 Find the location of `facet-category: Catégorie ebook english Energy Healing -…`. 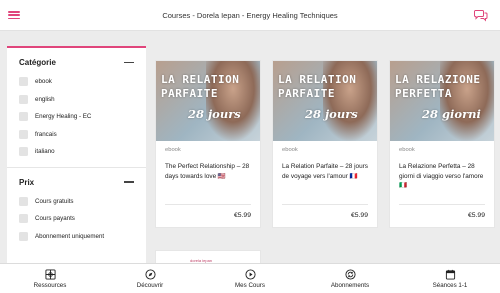

facet-category: Catégorie ebook english Energy Healing -… is located at coordinates (76, 107).